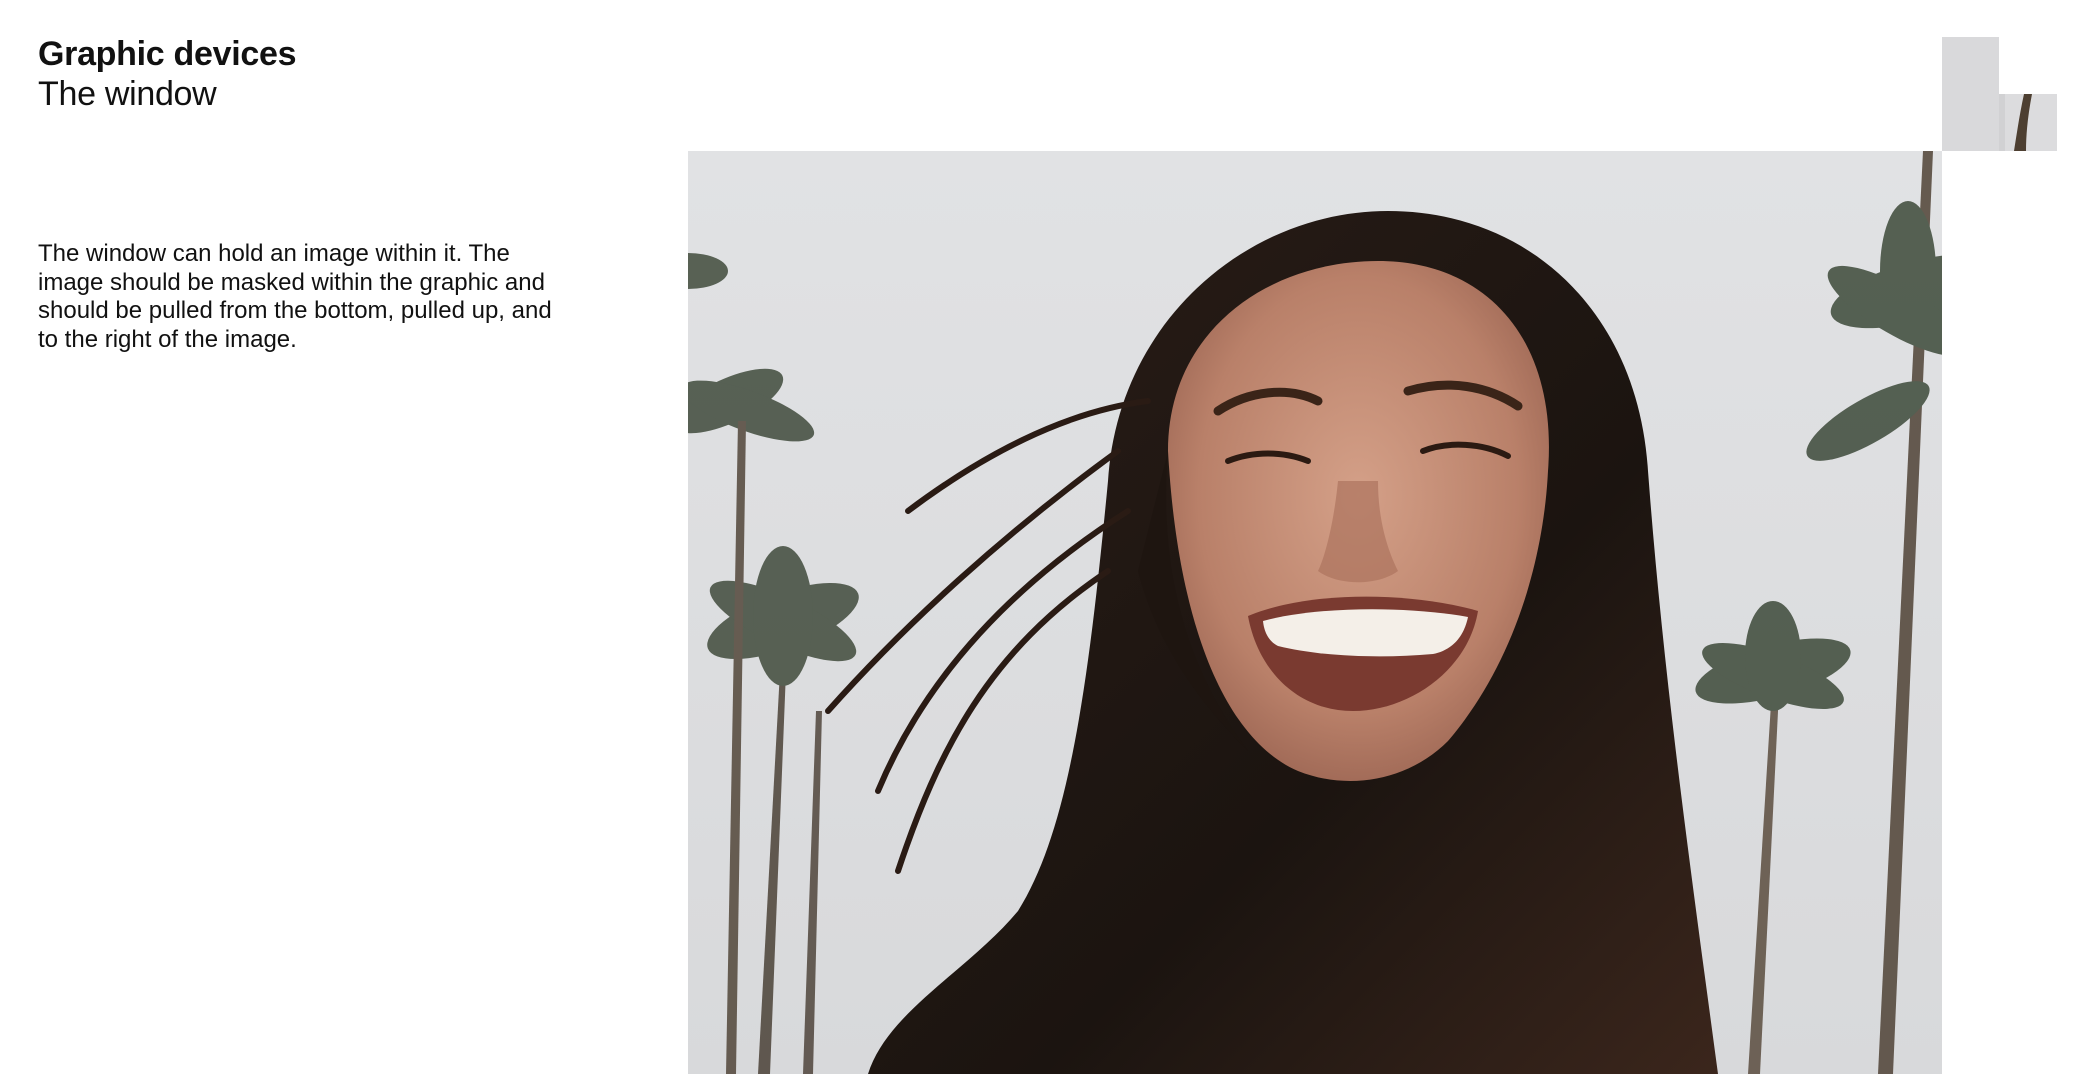 The height and width of the screenshot is (1074, 2098). What do you see at coordinates (1999, 94) in the screenshot?
I see `window-graphic-icon` at bounding box center [1999, 94].